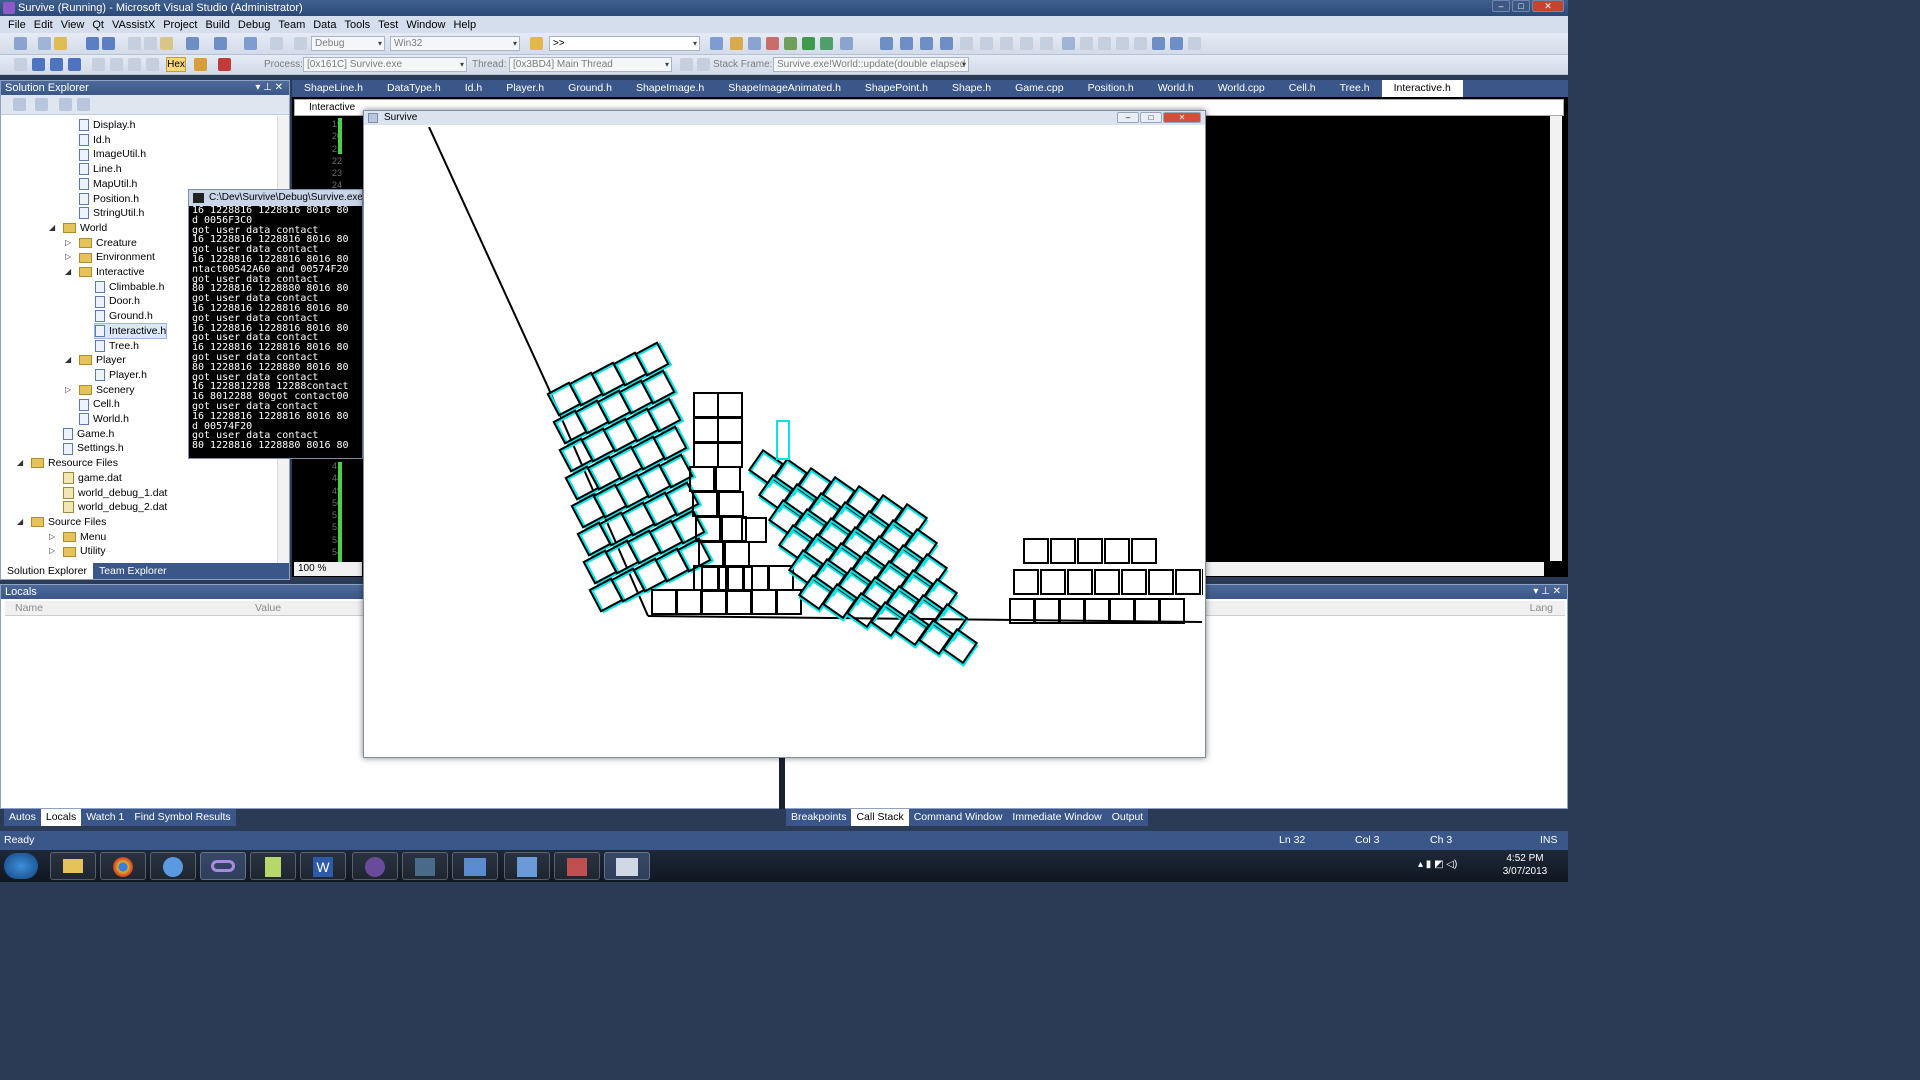  What do you see at coordinates (41, 104) in the screenshot?
I see `show-all-files-icon` at bounding box center [41, 104].